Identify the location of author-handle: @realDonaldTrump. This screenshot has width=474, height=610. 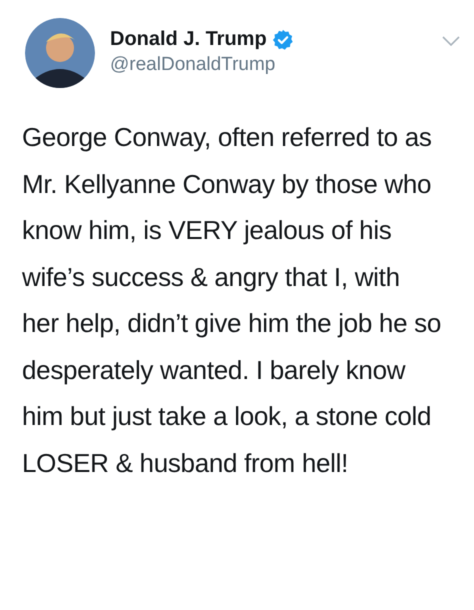
(276, 65).